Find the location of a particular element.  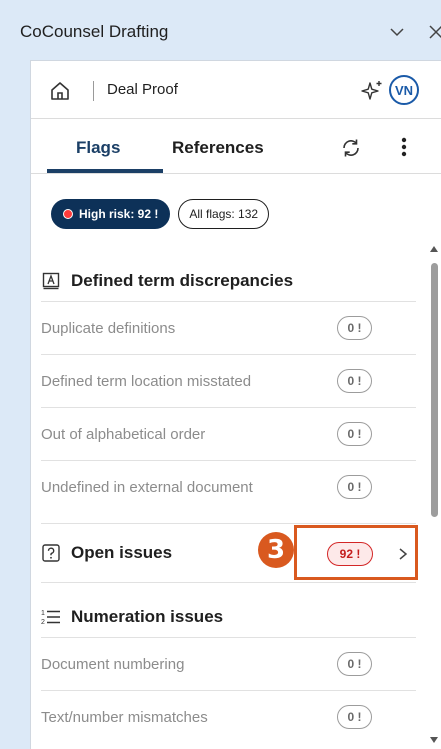

scrollbar-thumb is located at coordinates (434, 390).